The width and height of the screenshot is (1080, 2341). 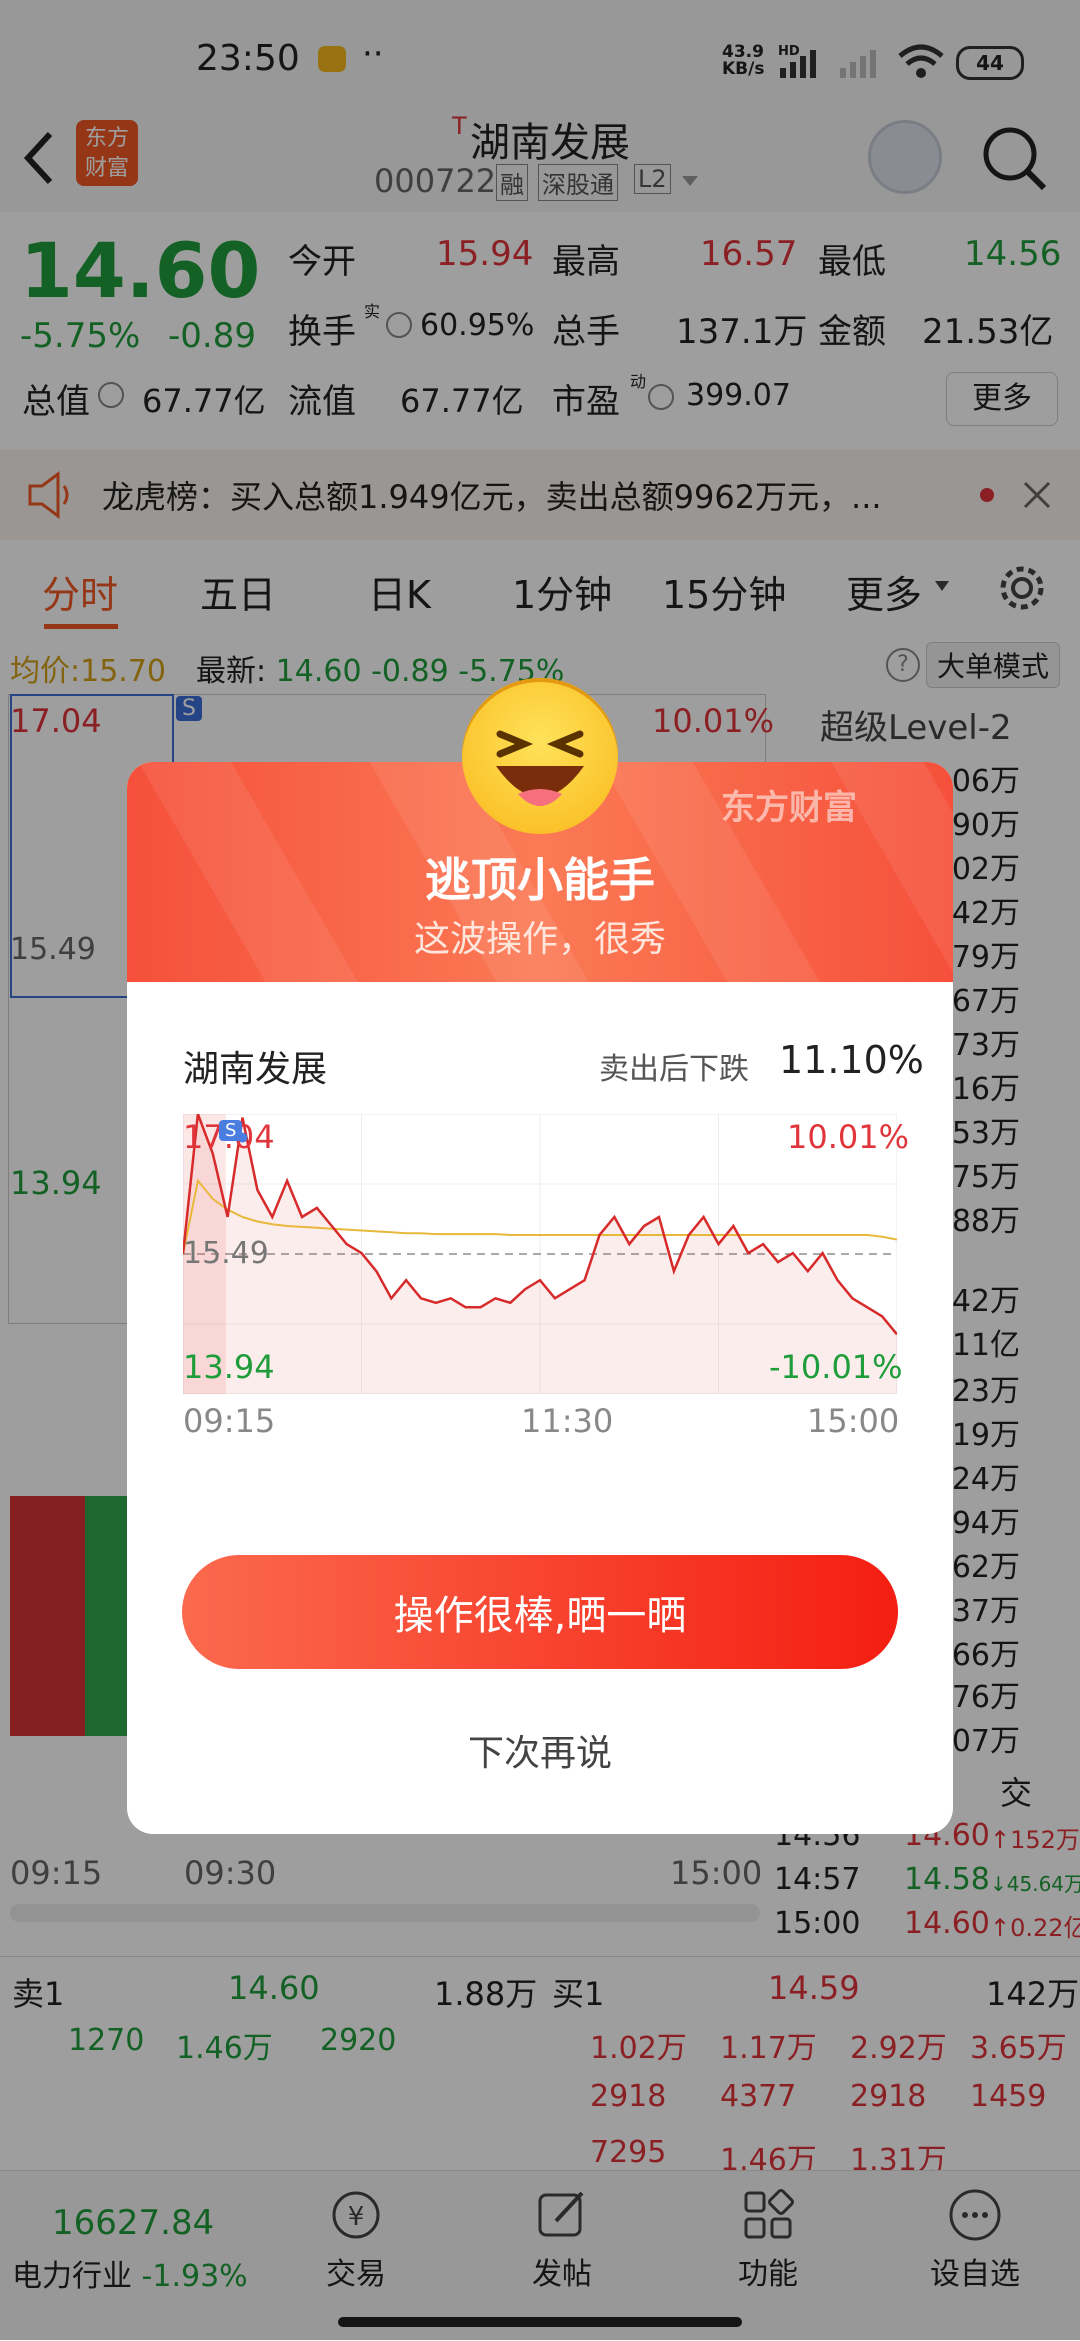 What do you see at coordinates (226, 1253) in the screenshot?
I see `chart-mid-label: 15.49` at bounding box center [226, 1253].